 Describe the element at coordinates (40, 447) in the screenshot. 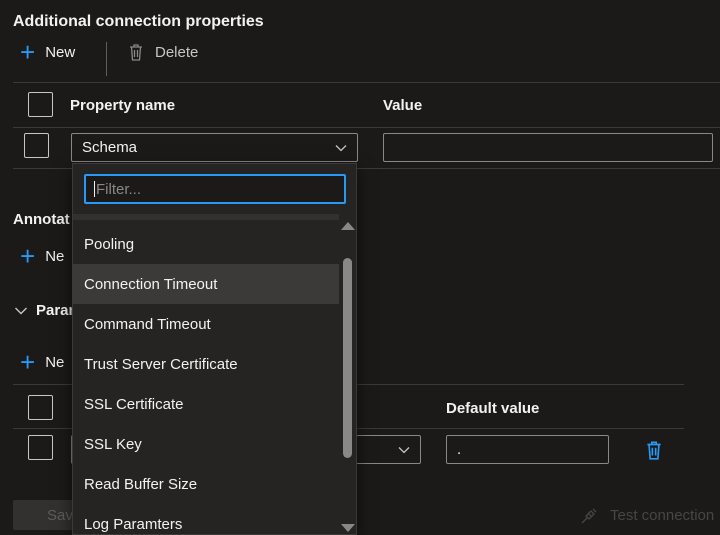

I see `params-row-checkbox` at that location.